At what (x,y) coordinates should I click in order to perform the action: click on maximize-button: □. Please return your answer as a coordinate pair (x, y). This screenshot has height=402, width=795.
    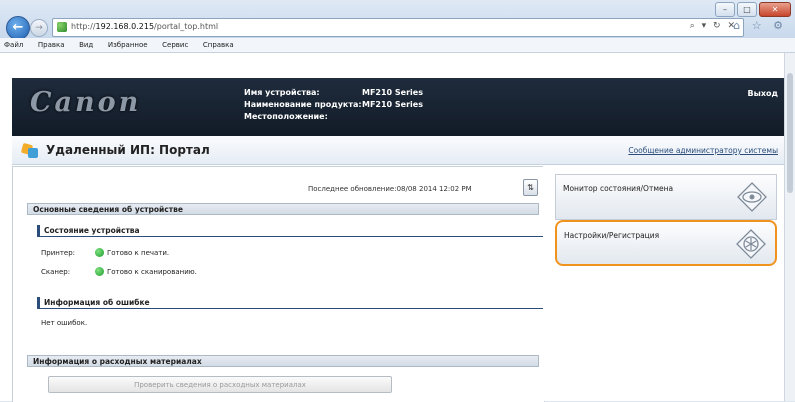
    Looking at the image, I should click on (747, 9).